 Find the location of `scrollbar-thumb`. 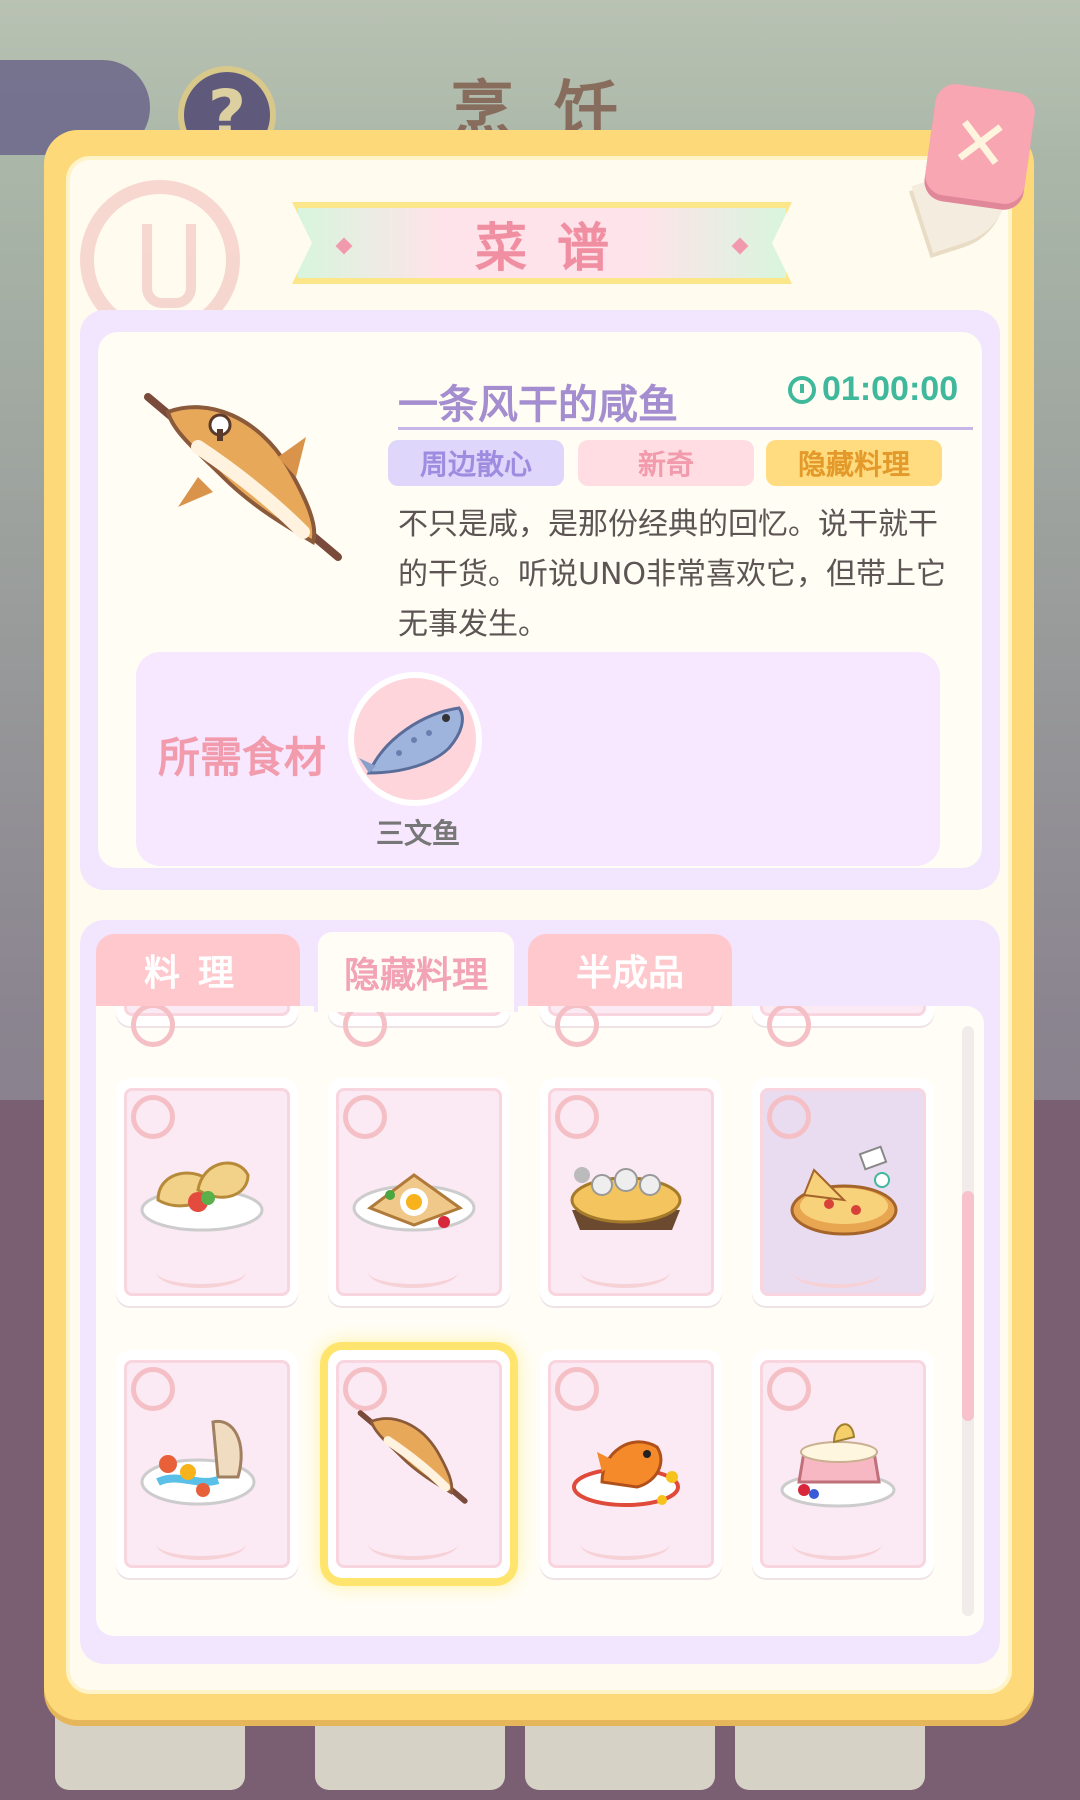

scrollbar-thumb is located at coordinates (968, 1306).